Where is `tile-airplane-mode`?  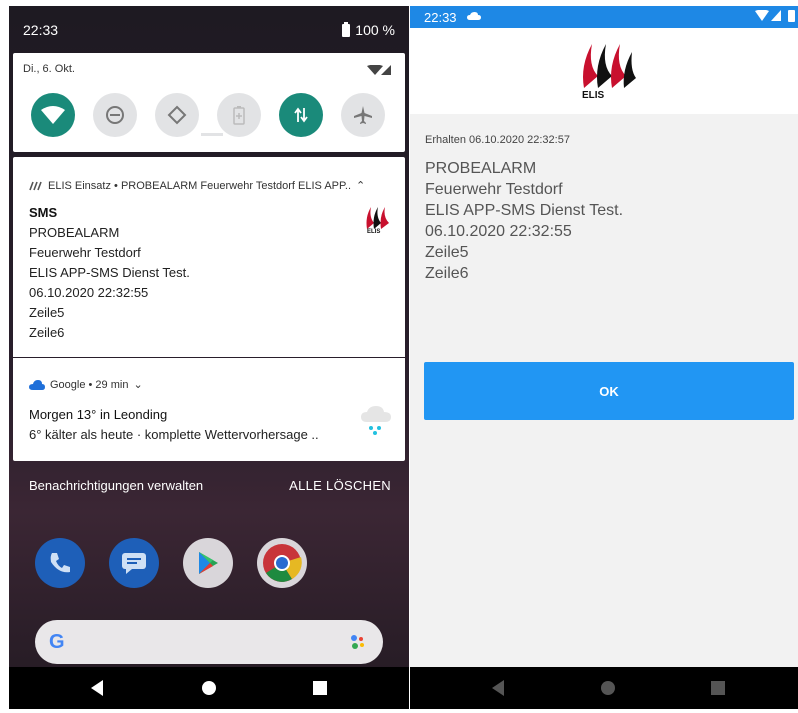
tile-airplane-mode is located at coordinates (363, 115).